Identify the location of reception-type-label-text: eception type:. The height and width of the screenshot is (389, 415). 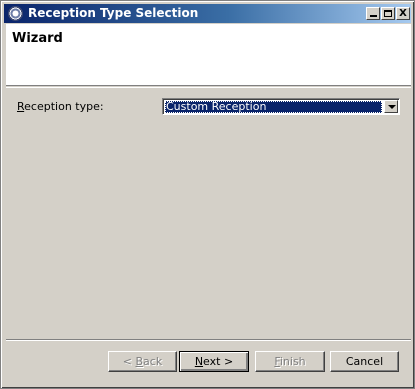
(64, 106).